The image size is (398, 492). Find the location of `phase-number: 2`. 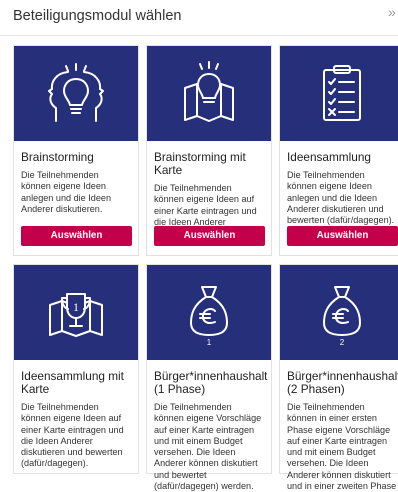

phase-number: 2 is located at coordinates (342, 342).